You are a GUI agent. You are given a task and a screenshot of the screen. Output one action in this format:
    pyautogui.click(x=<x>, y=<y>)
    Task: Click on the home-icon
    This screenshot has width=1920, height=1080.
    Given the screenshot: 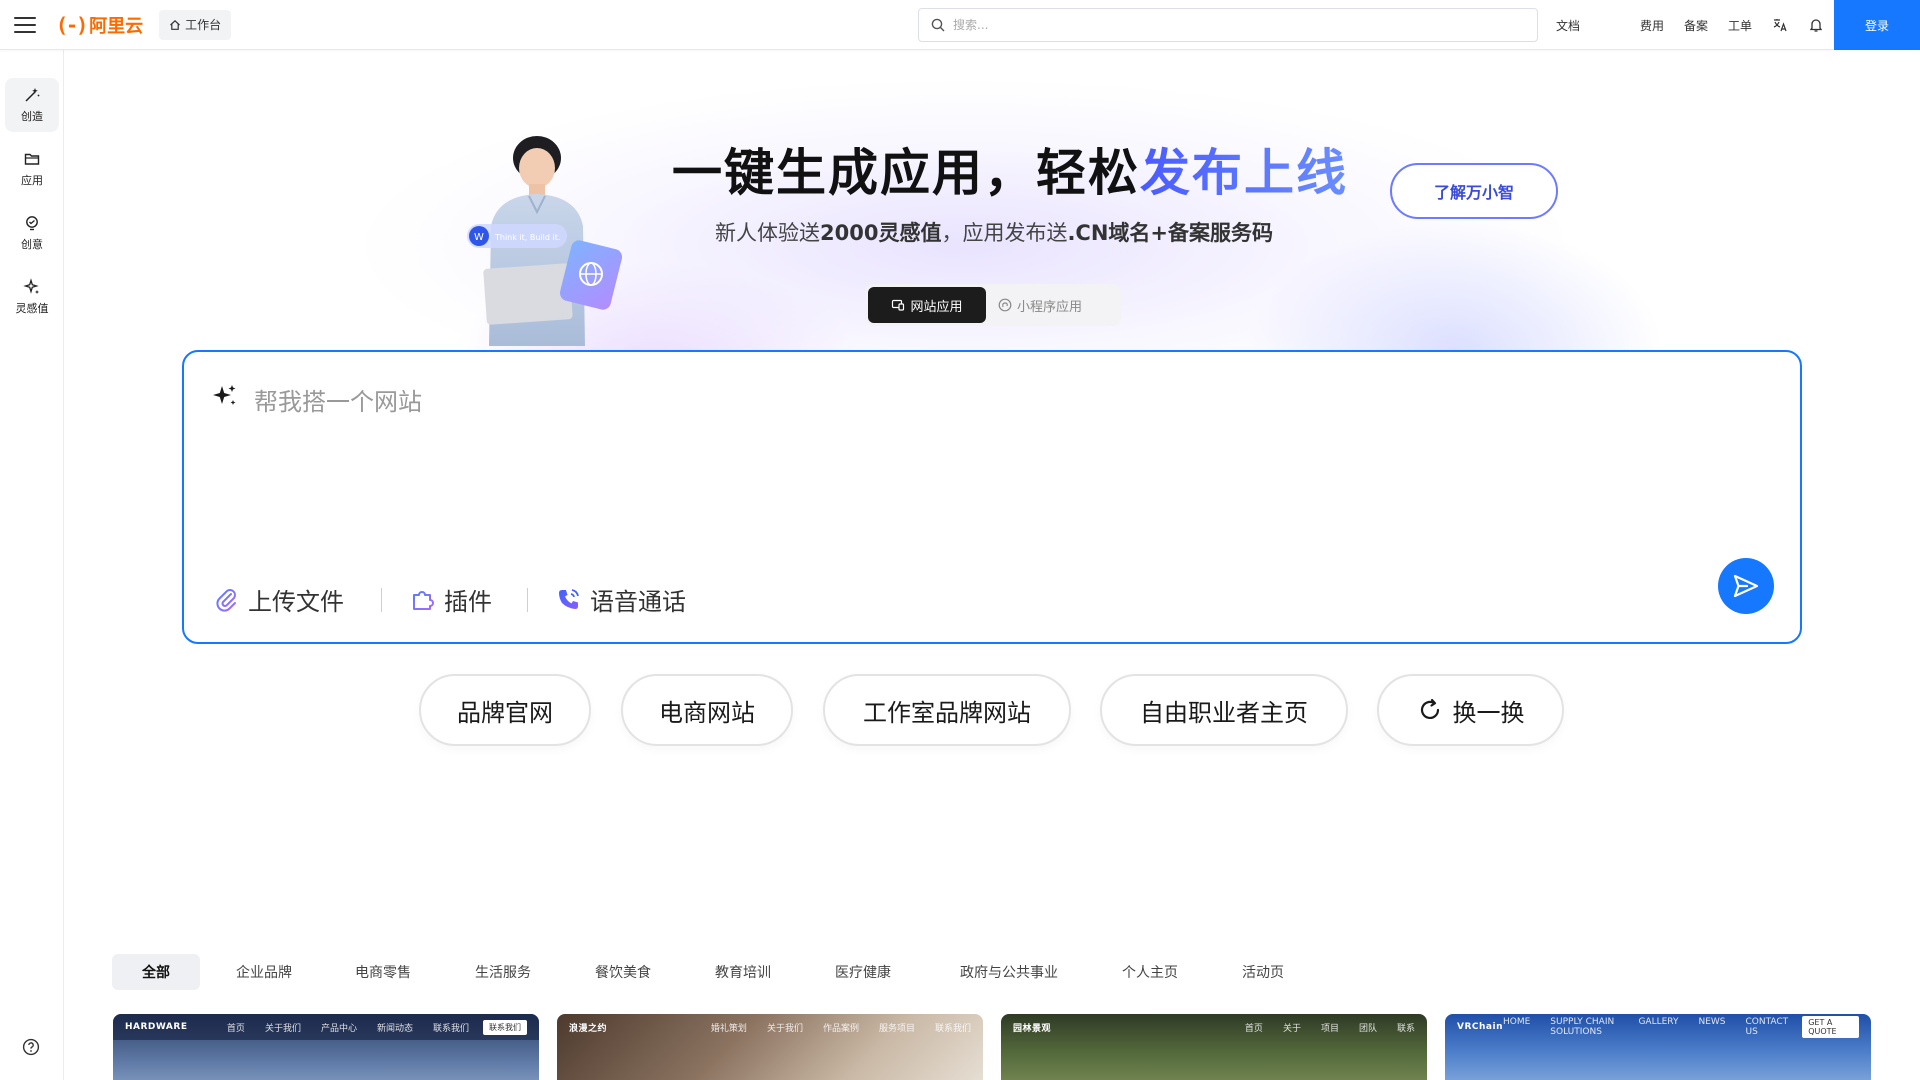 What is the action you would take?
    pyautogui.click(x=175, y=24)
    